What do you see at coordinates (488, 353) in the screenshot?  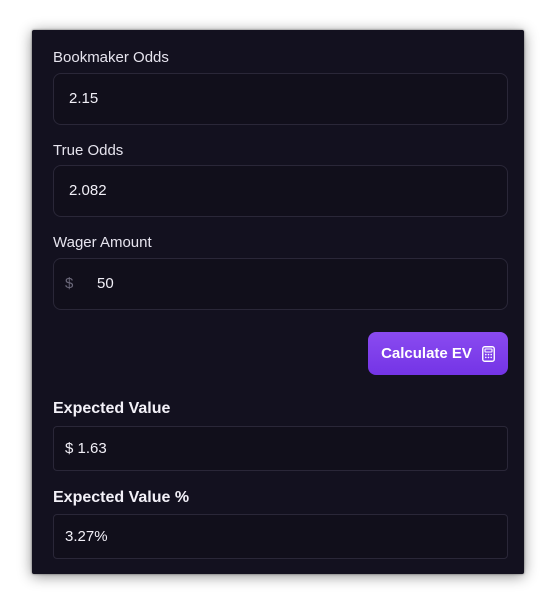 I see `calculator-icon` at bounding box center [488, 353].